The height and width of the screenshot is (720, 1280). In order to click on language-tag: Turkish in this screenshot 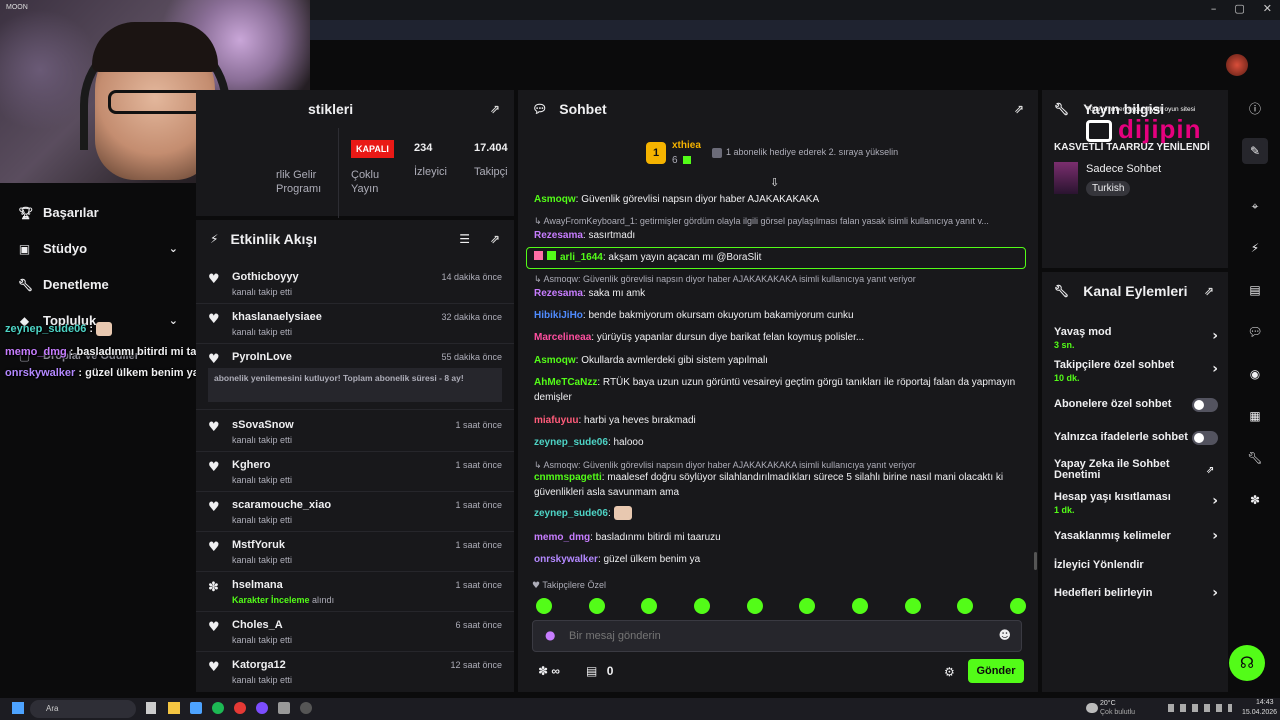, I will do `click(1108, 188)`.